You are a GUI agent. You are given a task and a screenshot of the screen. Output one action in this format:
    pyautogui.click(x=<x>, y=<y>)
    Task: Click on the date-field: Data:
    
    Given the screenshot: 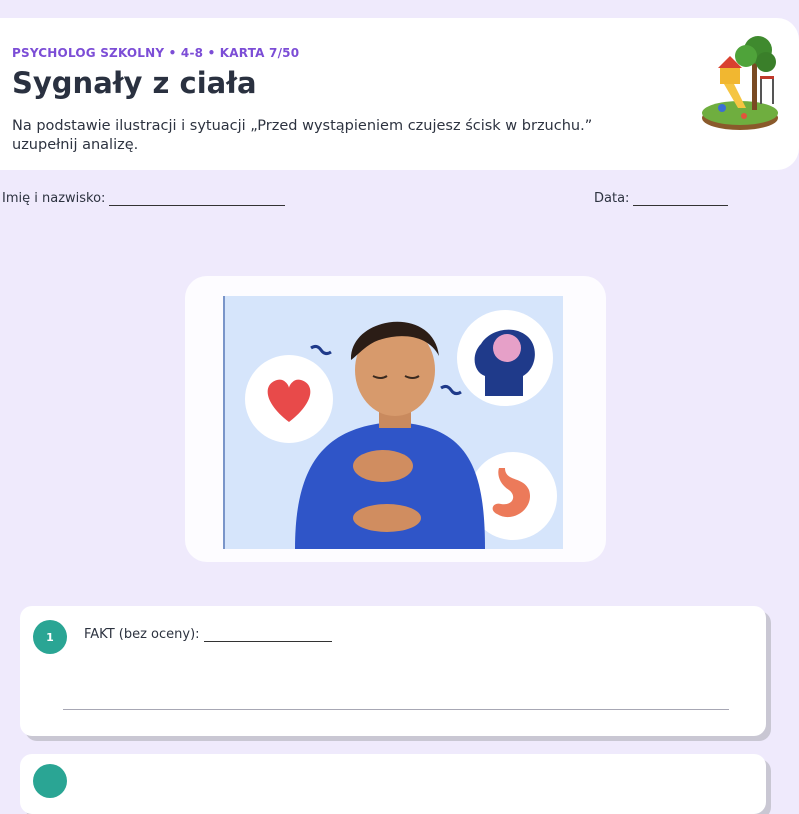 What is the action you would take?
    pyautogui.click(x=661, y=198)
    